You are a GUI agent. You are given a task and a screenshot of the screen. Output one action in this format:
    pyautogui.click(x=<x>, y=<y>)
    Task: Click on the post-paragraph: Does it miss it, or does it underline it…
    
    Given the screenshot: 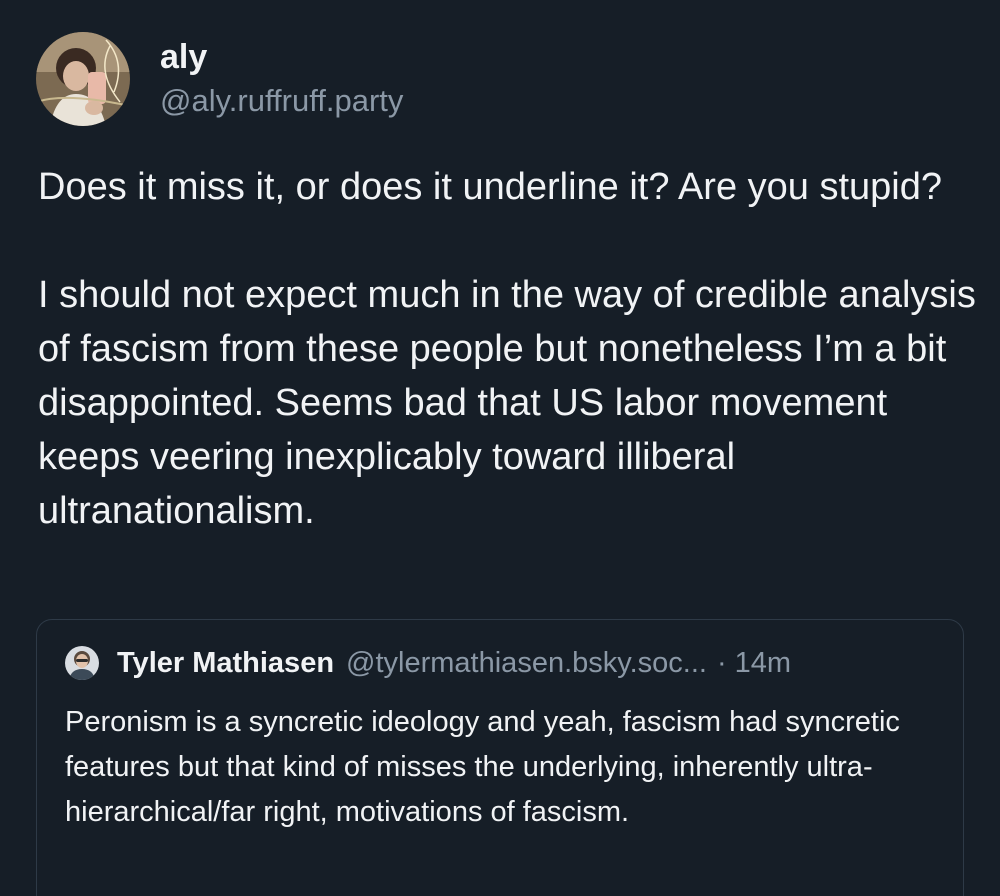 What is the action you would take?
    pyautogui.click(x=490, y=187)
    